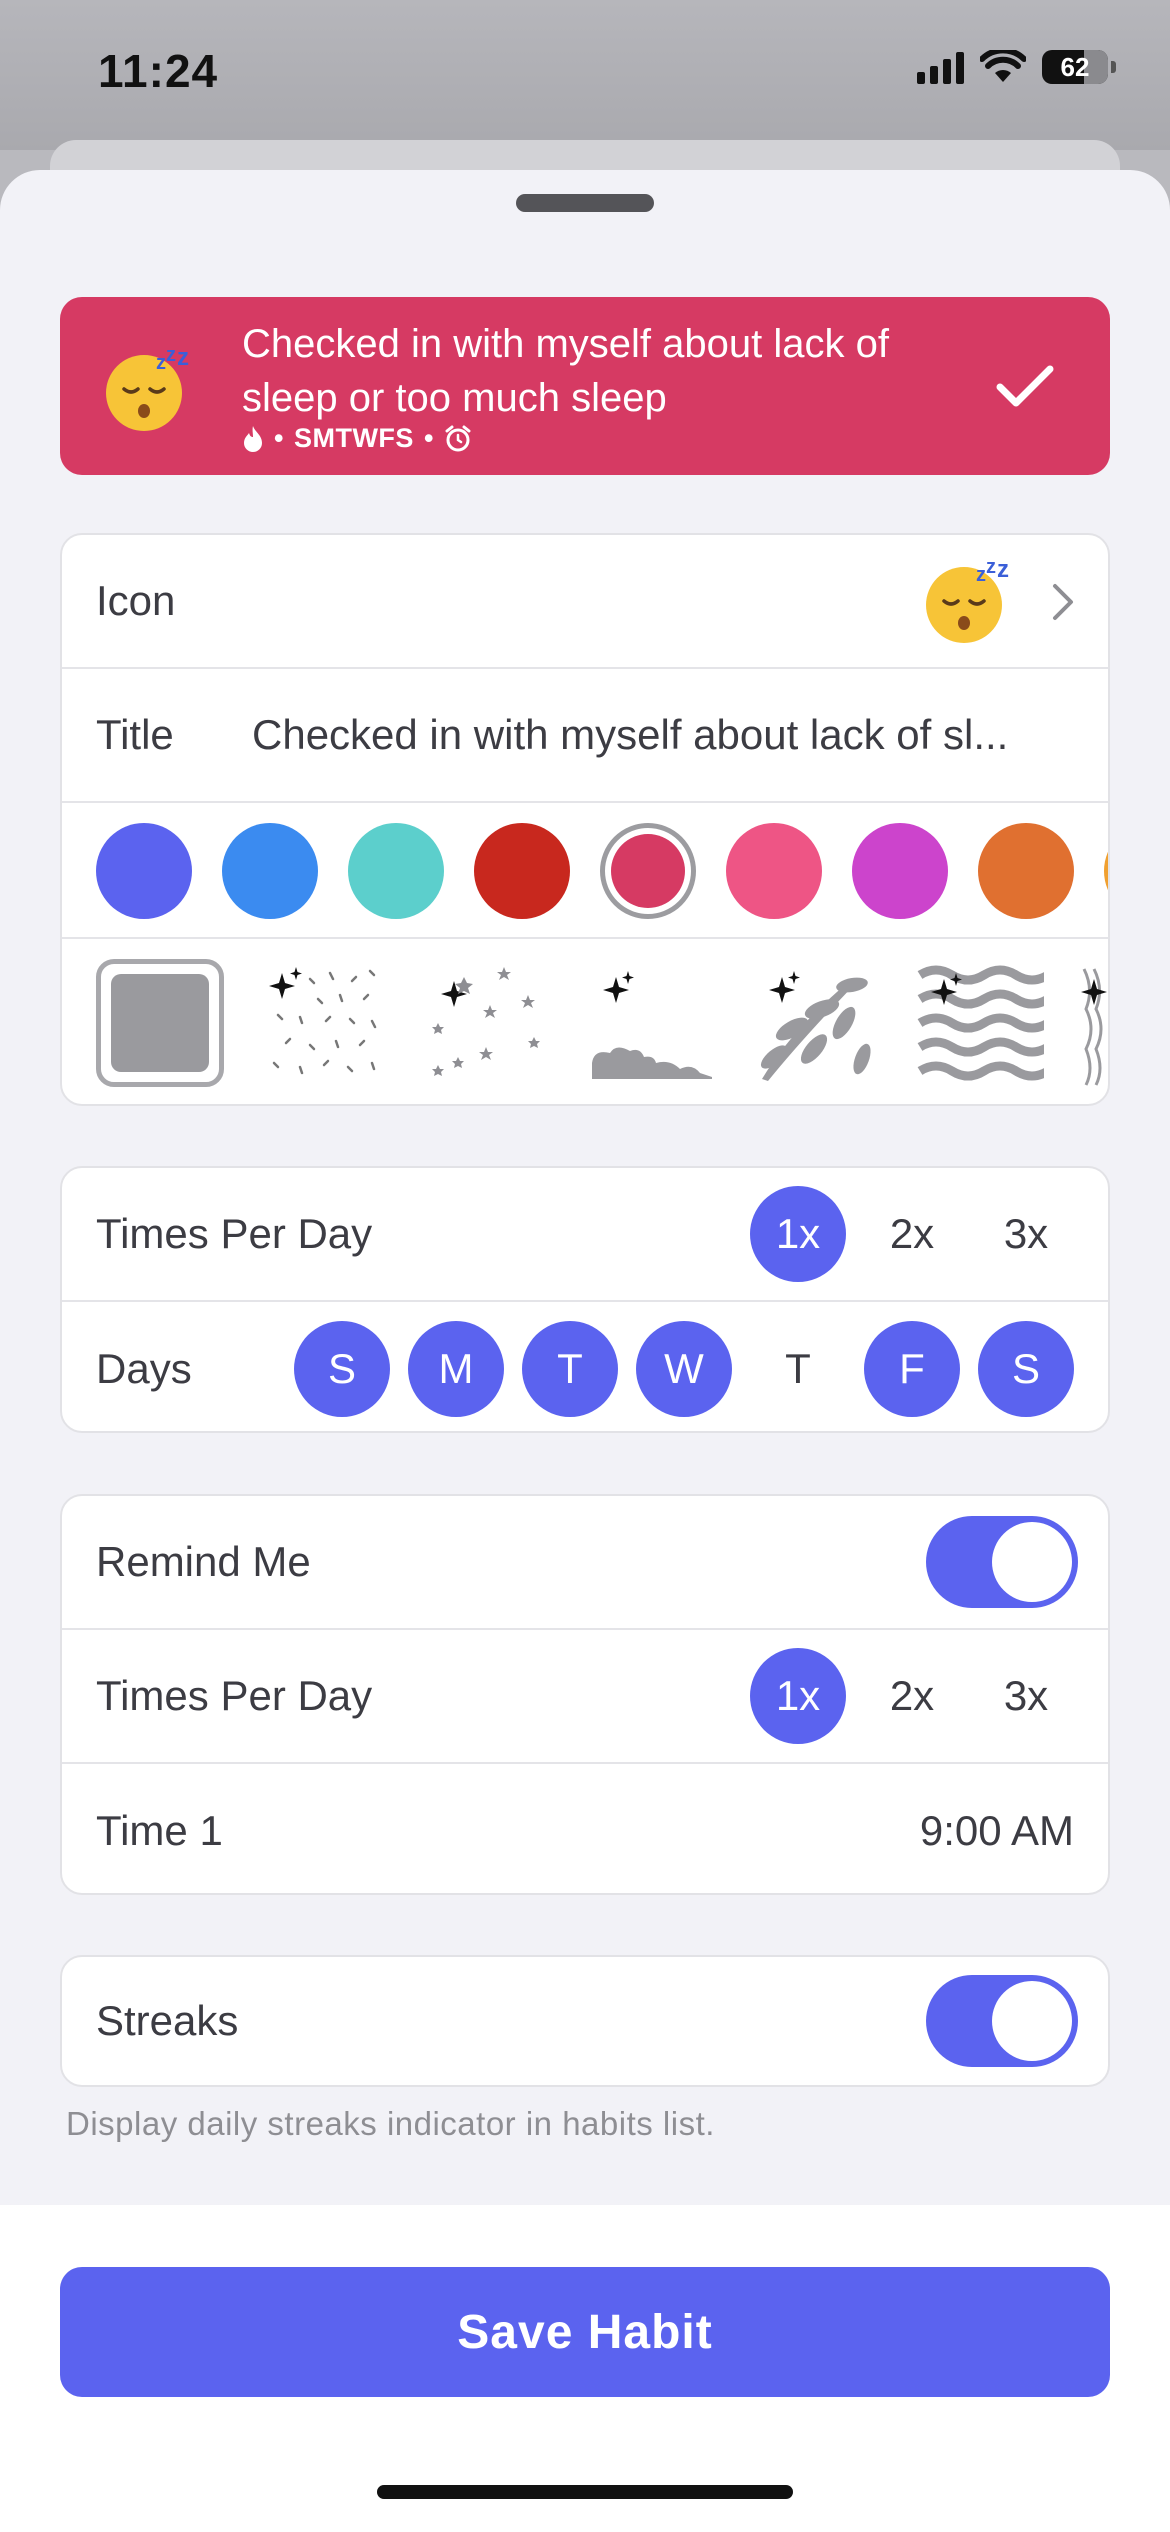  I want to click on wifi-icon, so click(1003, 66).